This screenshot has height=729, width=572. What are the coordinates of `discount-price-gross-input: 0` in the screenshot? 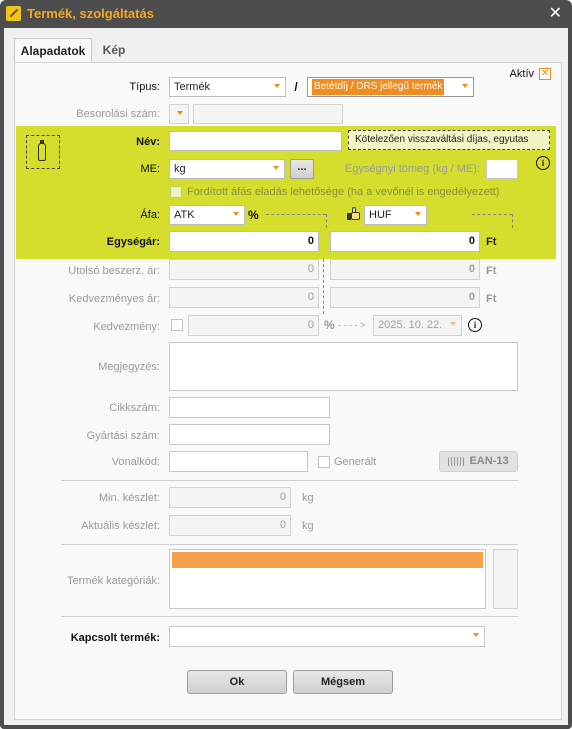 It's located at (405, 297).